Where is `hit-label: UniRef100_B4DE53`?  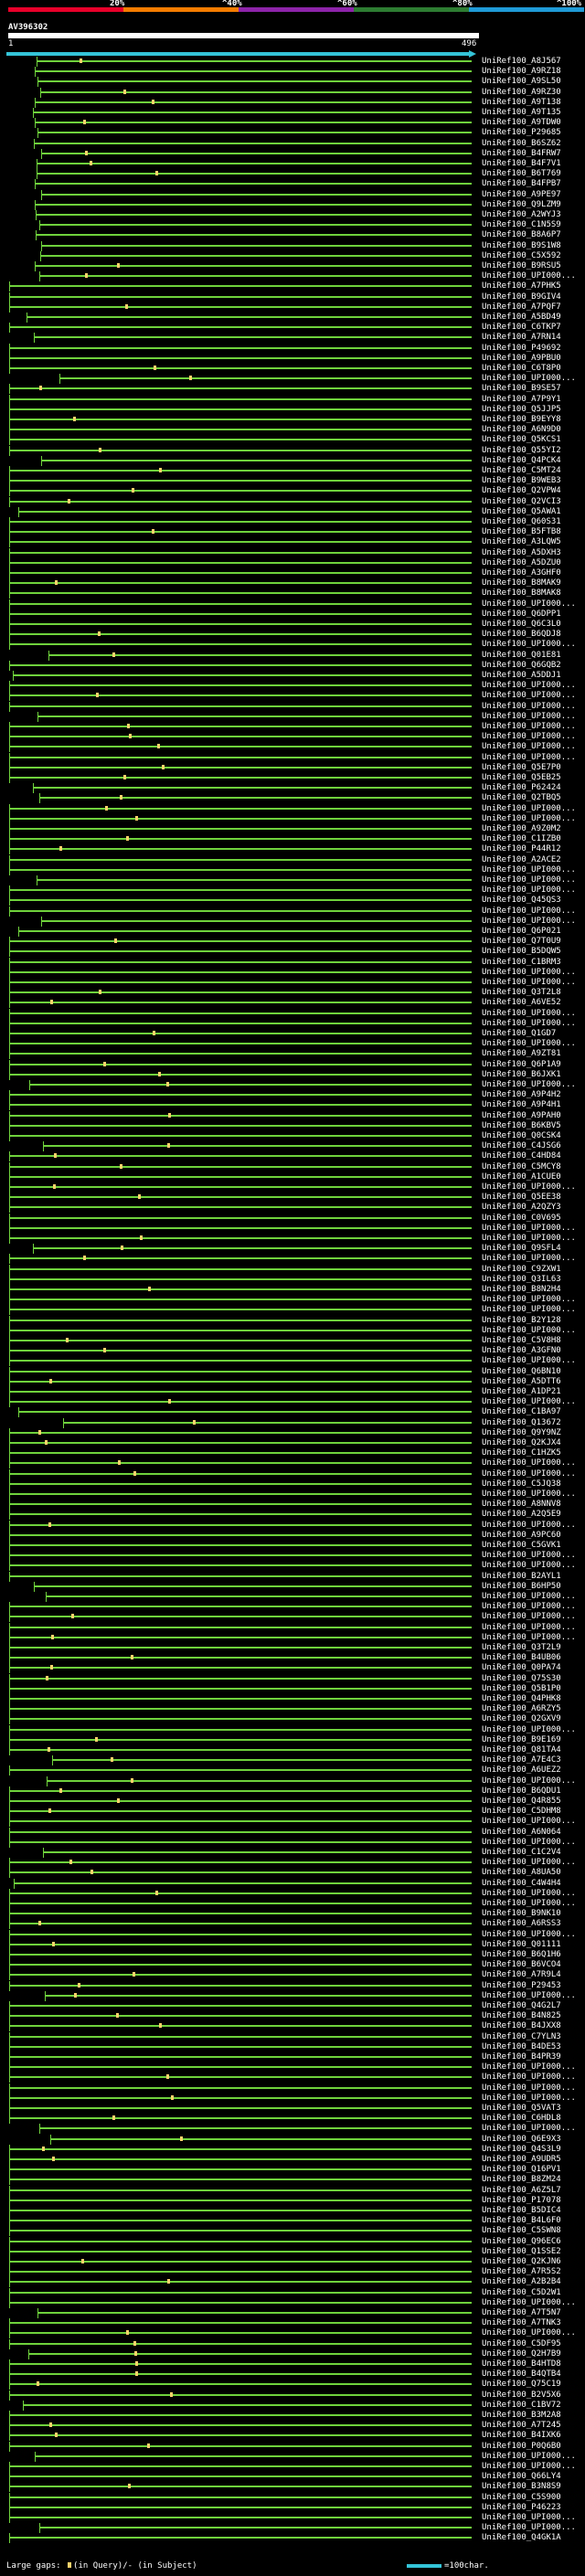
hit-label: UniRef100_B4DE53 is located at coordinates (521, 2047).